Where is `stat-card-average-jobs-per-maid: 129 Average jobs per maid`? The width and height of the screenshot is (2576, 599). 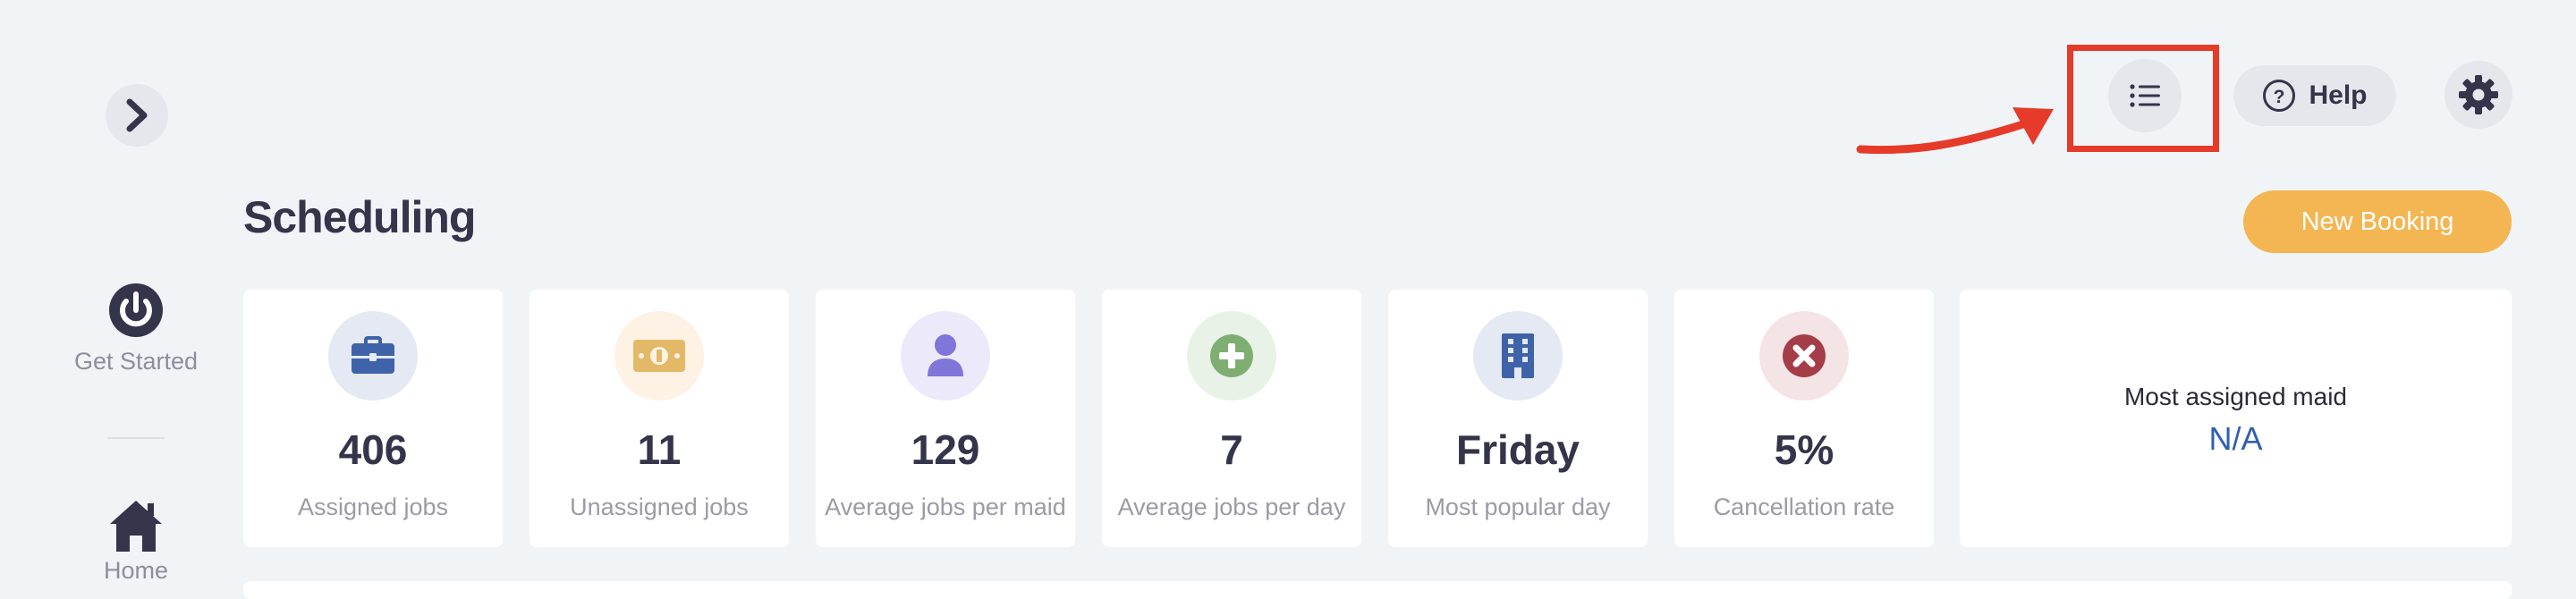
stat-card-average-jobs-per-maid: 129 Average jobs per maid is located at coordinates (945, 418).